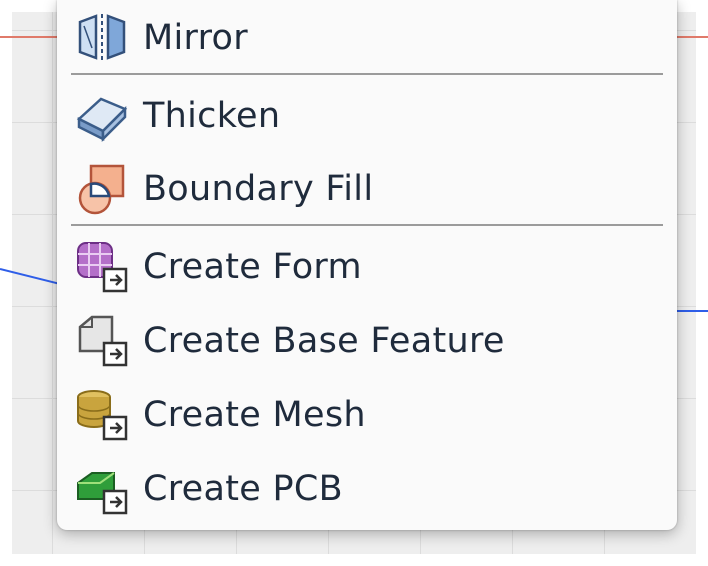 The height and width of the screenshot is (566, 708). I want to click on menu-item-label: Thicken, so click(212, 116).